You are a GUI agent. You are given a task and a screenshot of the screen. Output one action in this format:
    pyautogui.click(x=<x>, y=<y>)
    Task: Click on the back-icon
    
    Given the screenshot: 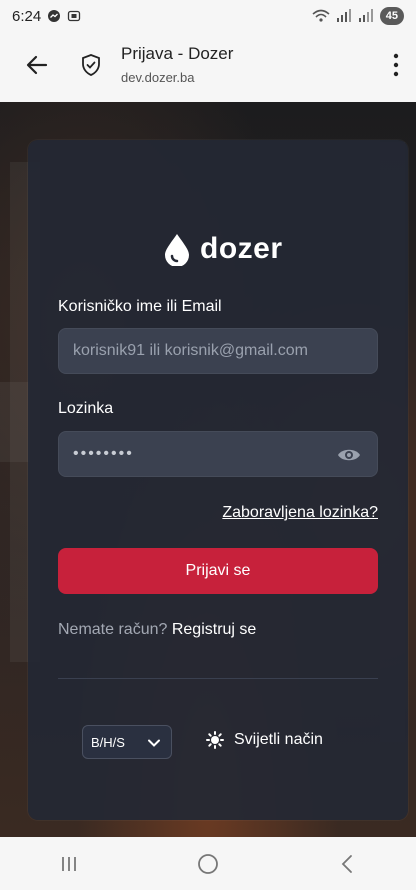 What is the action you would take?
    pyautogui.click(x=346, y=863)
    